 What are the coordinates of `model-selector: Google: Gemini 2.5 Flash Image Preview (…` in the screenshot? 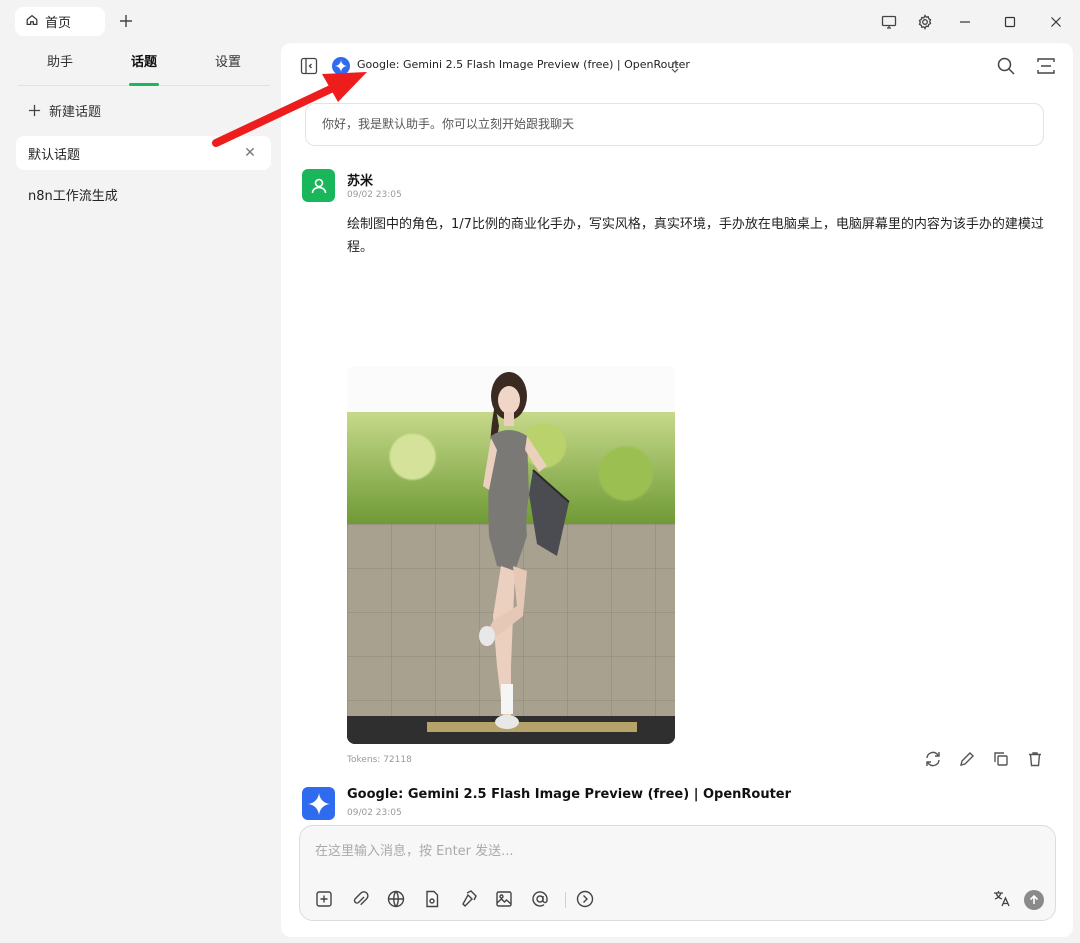 It's located at (523, 64).